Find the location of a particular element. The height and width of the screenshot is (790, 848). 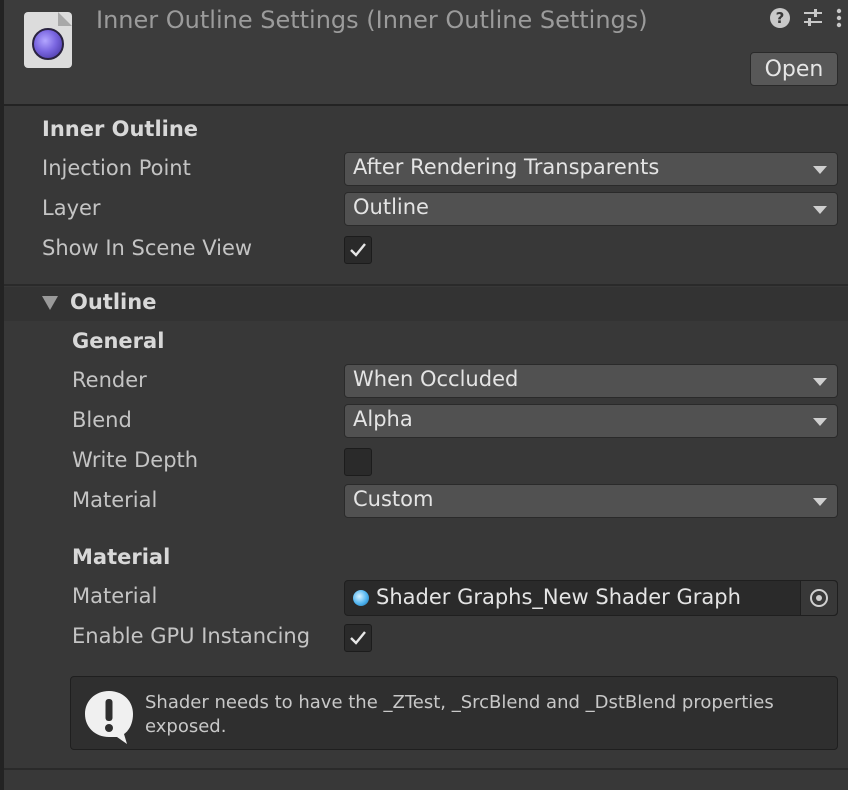

object-picker-icon is located at coordinates (819, 598).